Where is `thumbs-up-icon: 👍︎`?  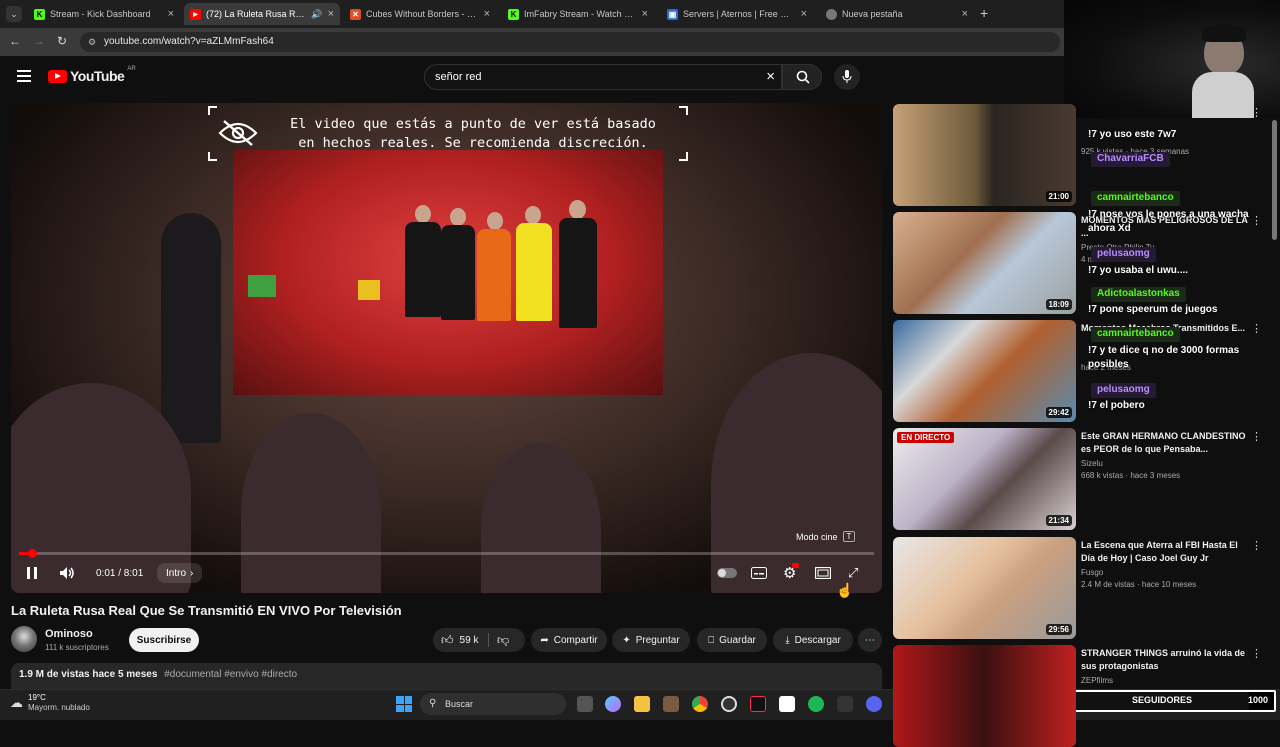 thumbs-up-icon: 👍︎ is located at coordinates (447, 639).